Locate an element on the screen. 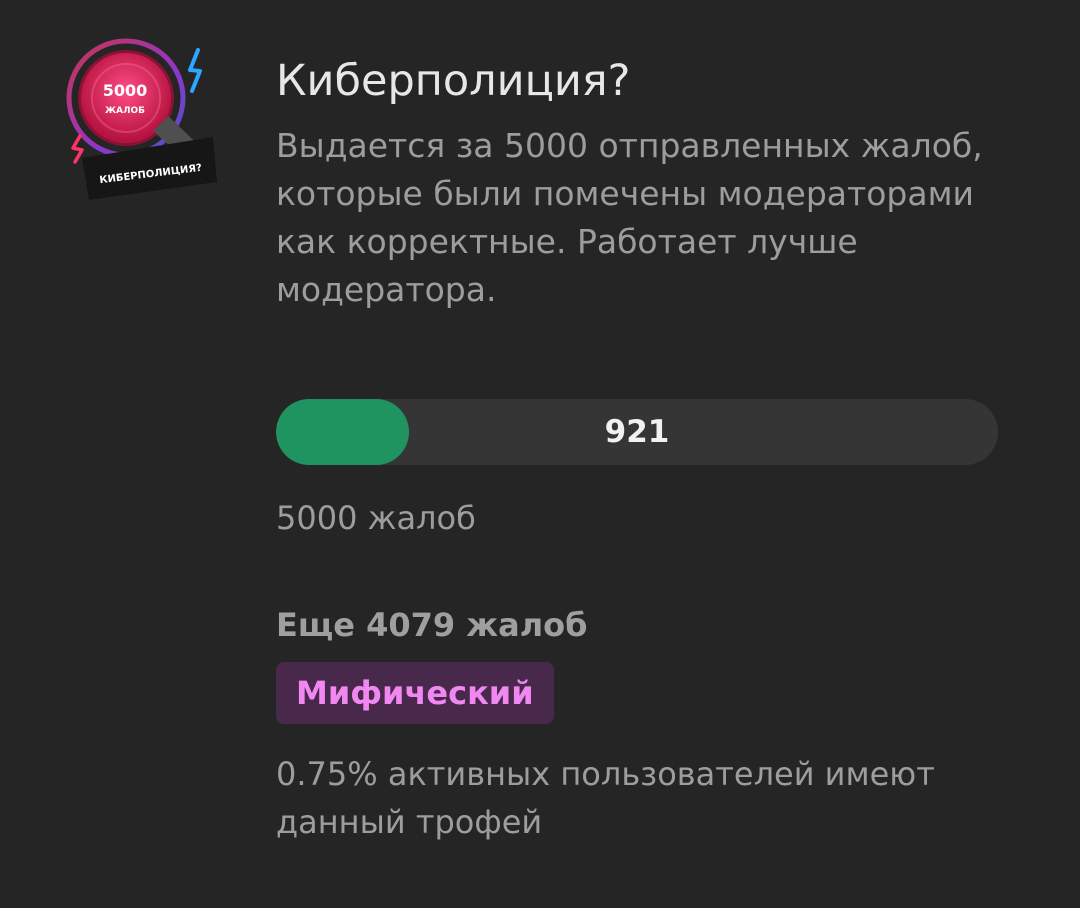 This screenshot has height=908, width=1080. badge-count-text: 5000 is located at coordinates (125, 90).